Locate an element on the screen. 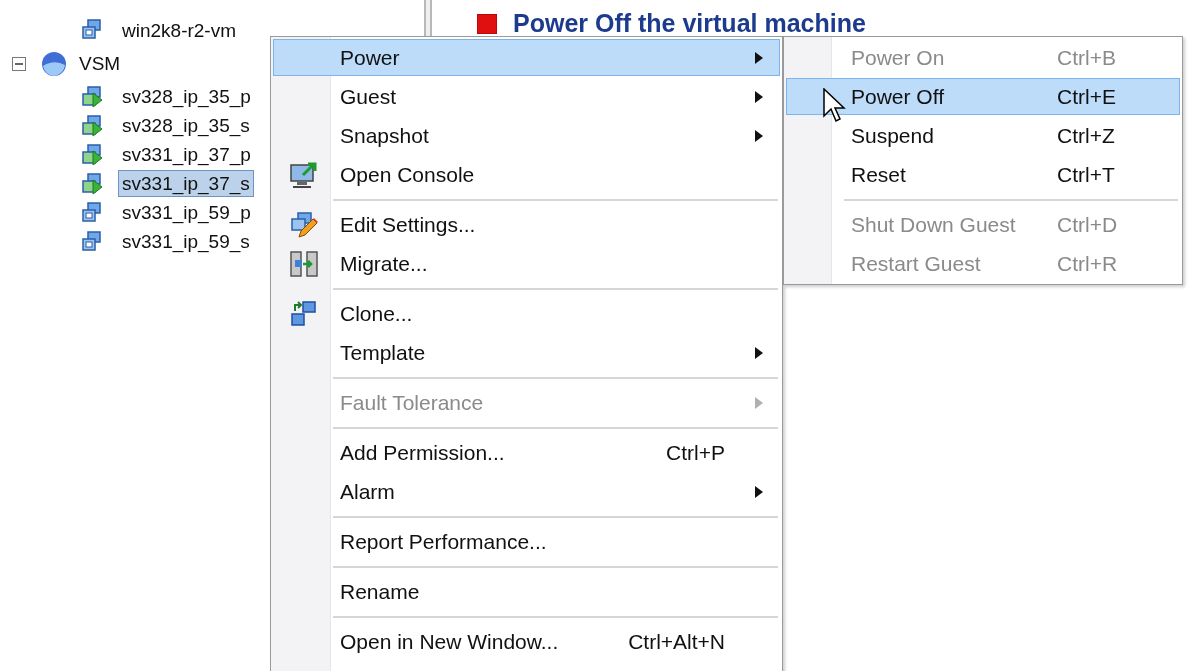 This screenshot has width=1202, height=671. menu-item: Open Console is located at coordinates (526, 174).